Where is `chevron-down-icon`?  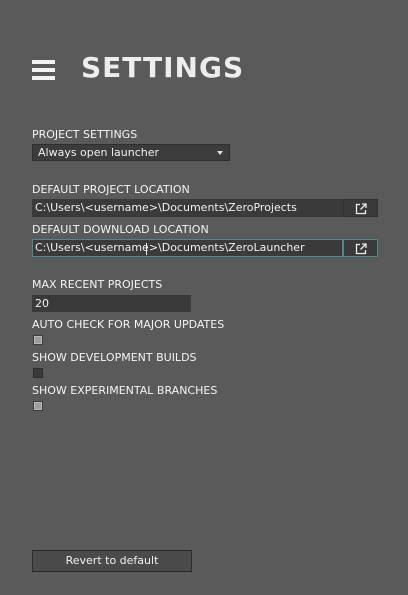 chevron-down-icon is located at coordinates (220, 153).